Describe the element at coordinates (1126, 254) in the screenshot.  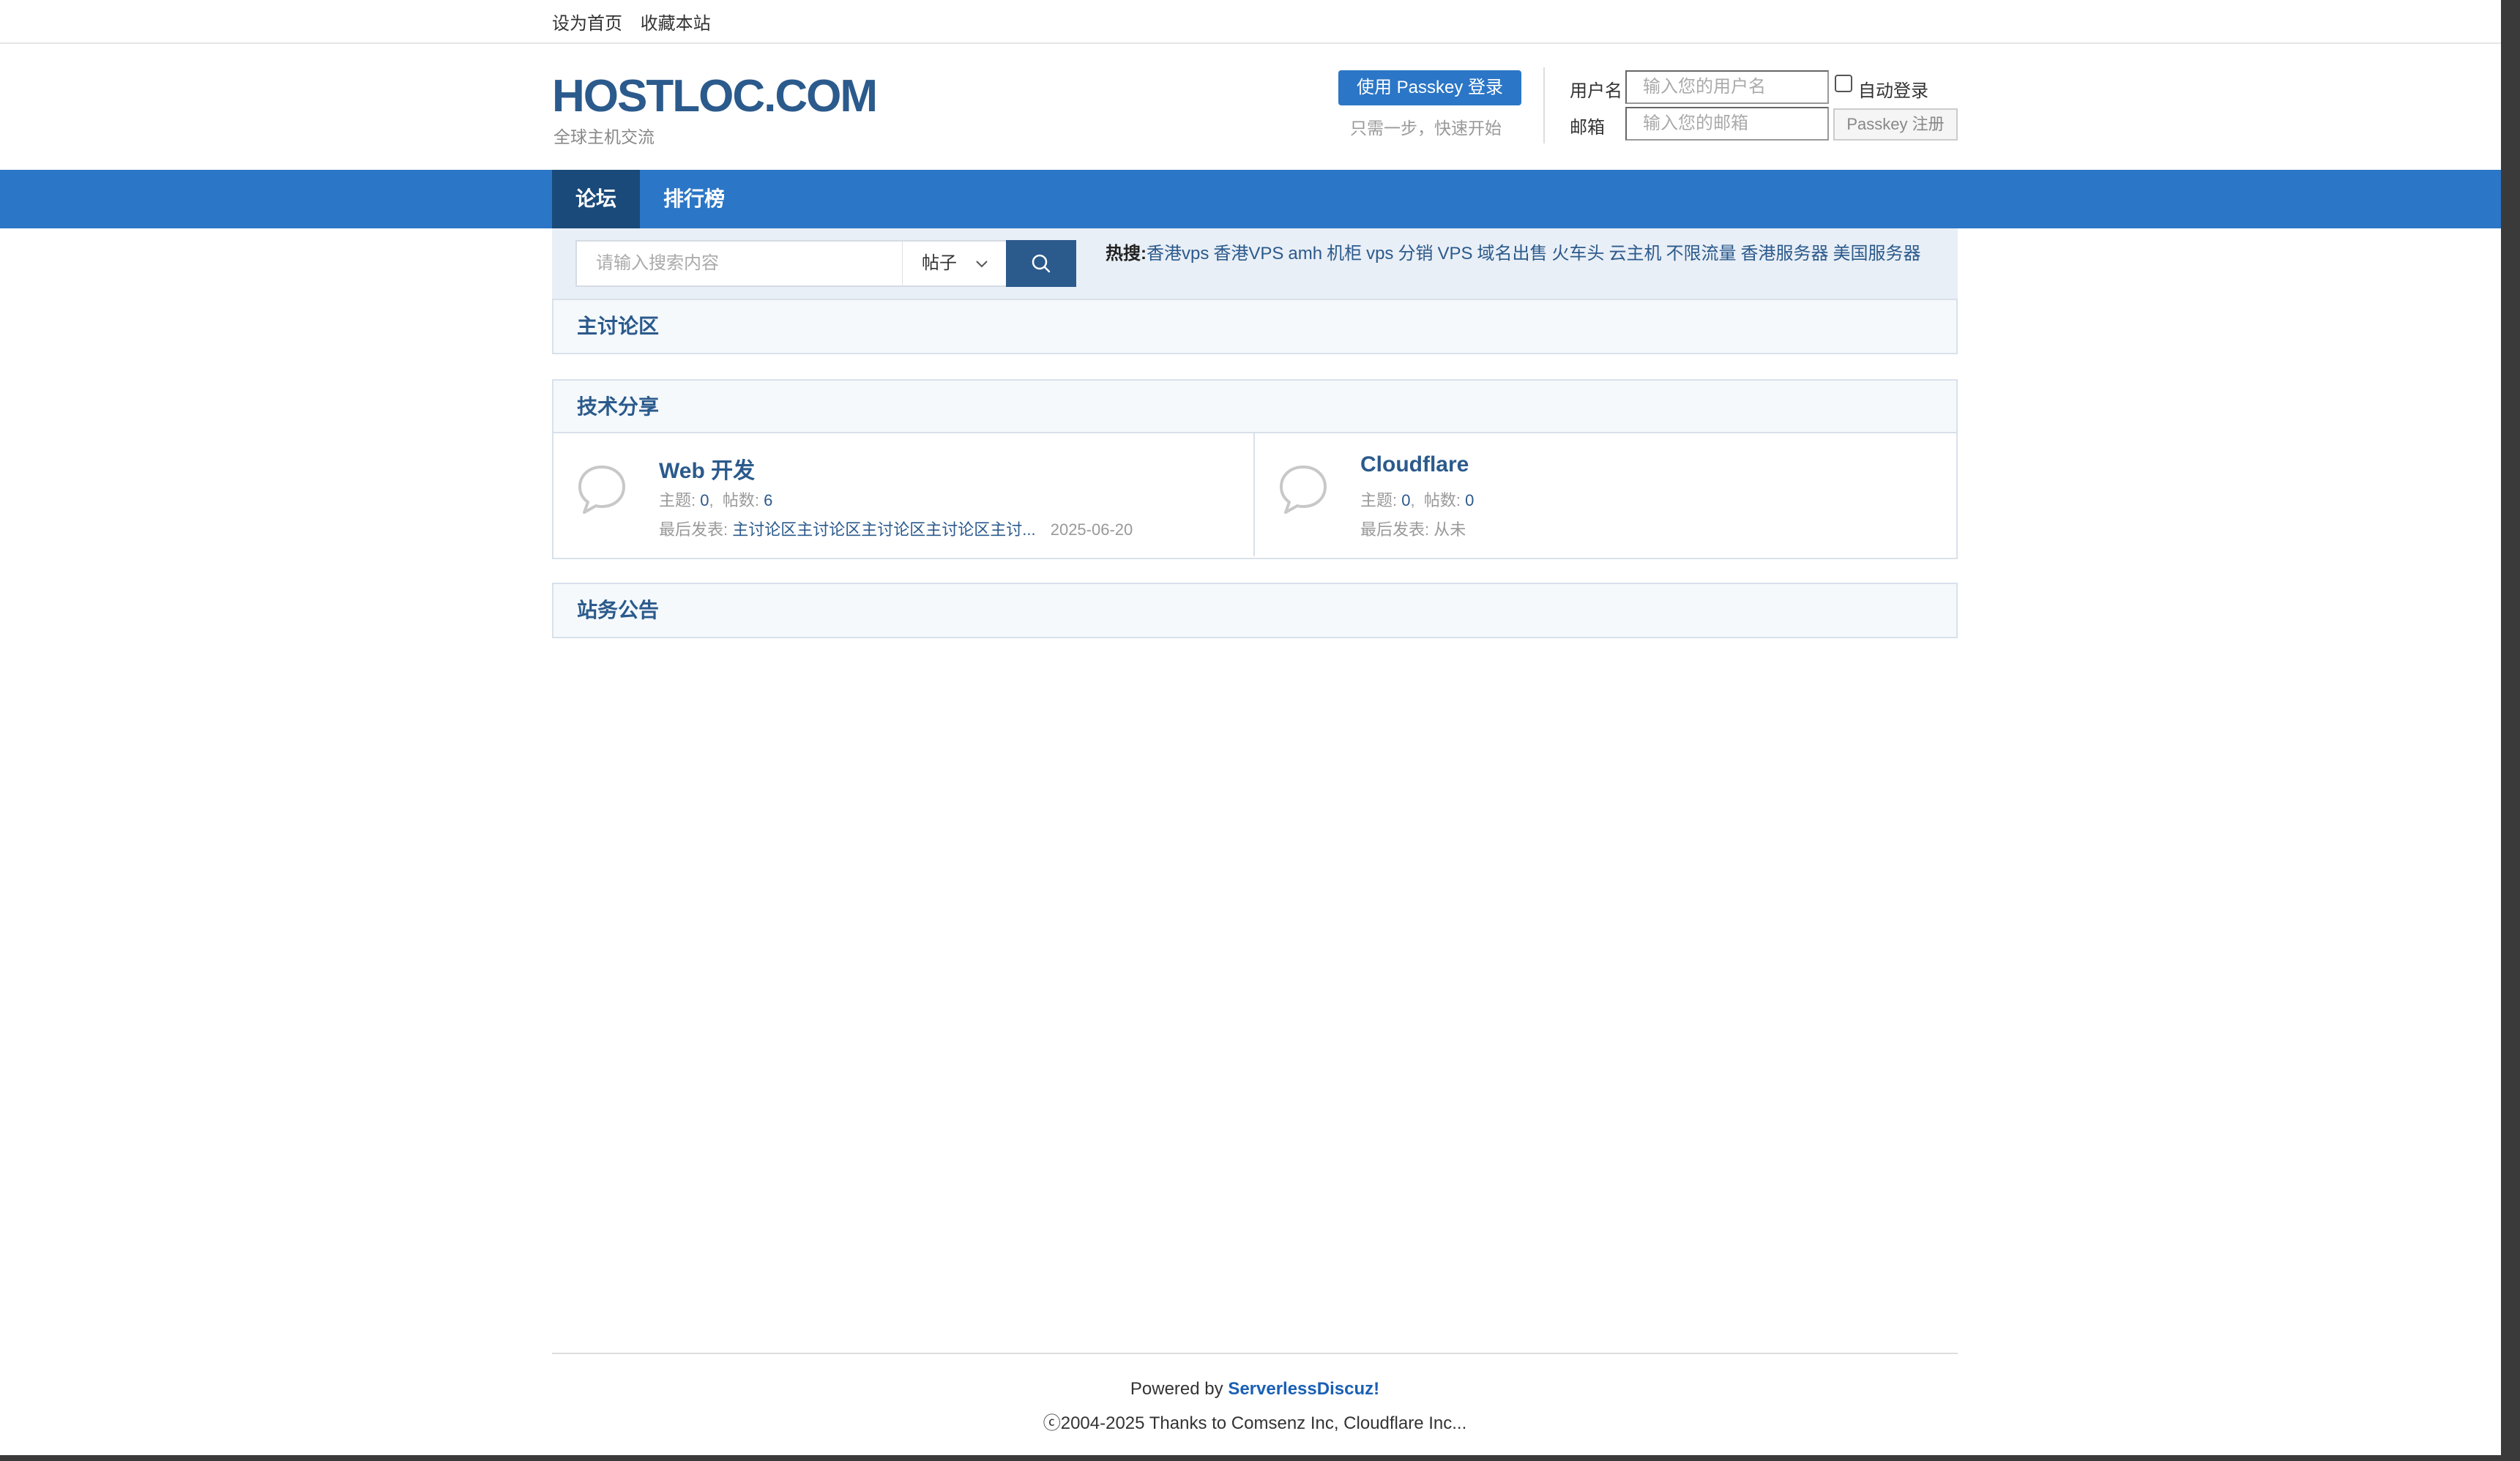
I see `hot-search-label: 热搜:` at that location.